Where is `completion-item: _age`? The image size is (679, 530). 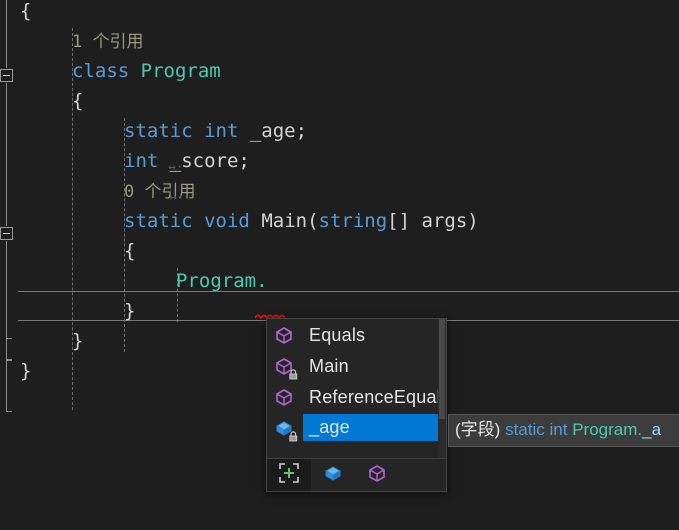 completion-item: _age is located at coordinates (356, 427).